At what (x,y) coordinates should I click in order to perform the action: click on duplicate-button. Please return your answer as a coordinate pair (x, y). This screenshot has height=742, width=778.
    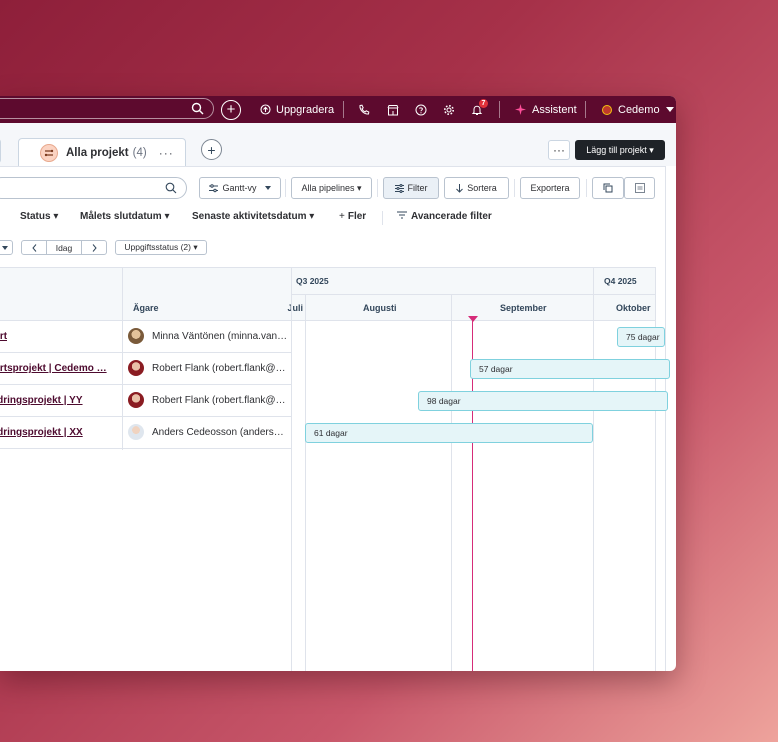
    Looking at the image, I should click on (608, 188).